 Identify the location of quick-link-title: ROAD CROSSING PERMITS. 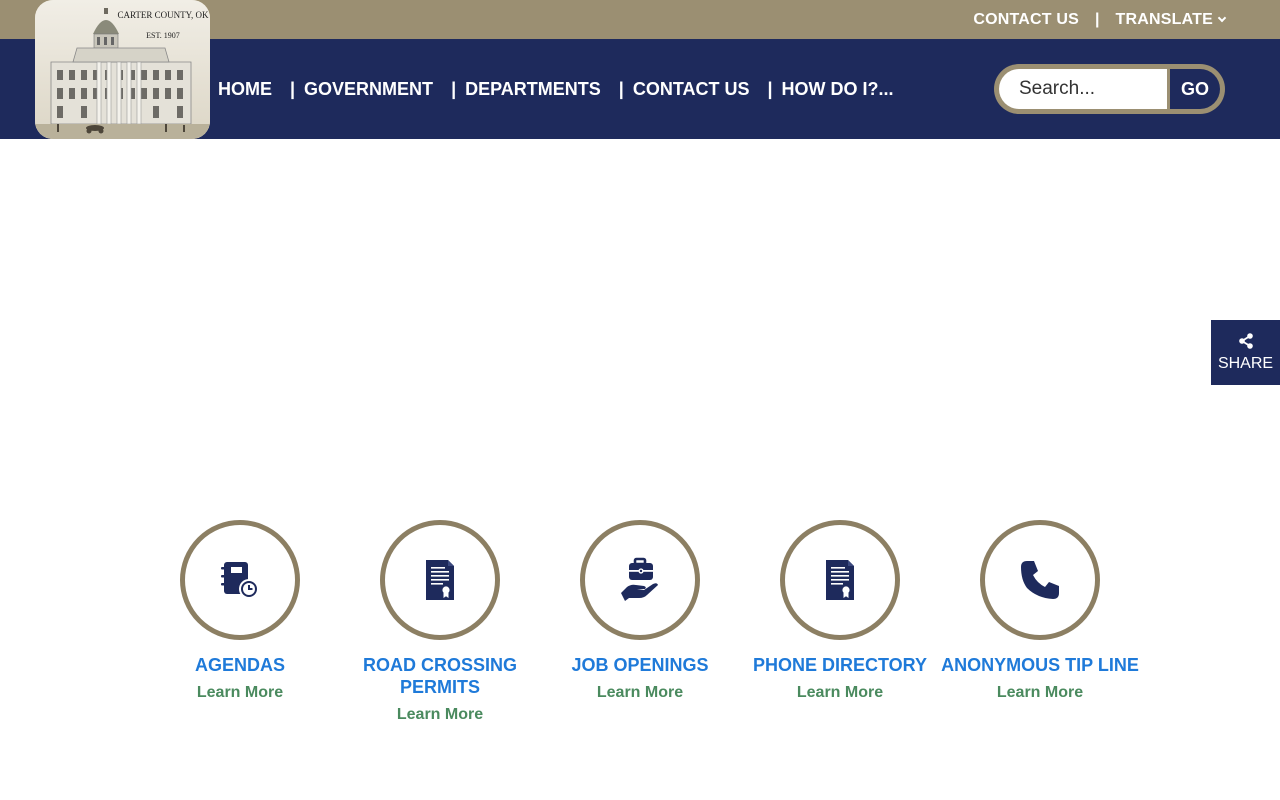
(439, 676).